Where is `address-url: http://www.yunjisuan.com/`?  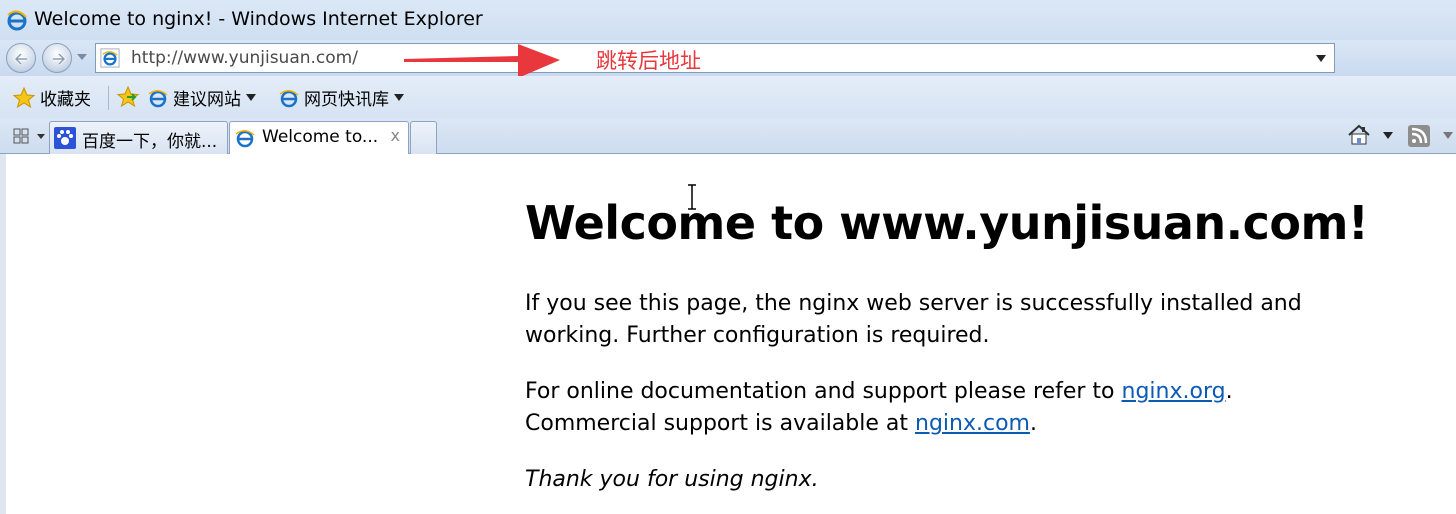
address-url: http://www.yunjisuan.com/ is located at coordinates (244, 58).